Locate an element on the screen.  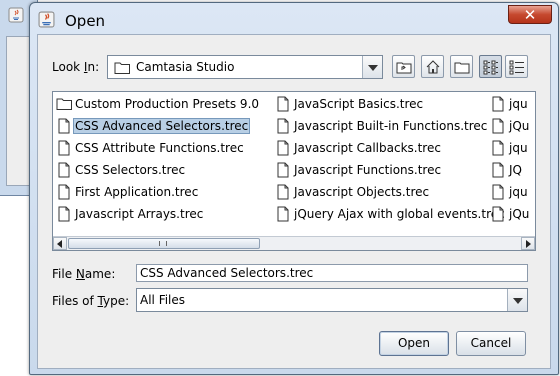
file-item-label: Javascript Functions.trec is located at coordinates (368, 170).